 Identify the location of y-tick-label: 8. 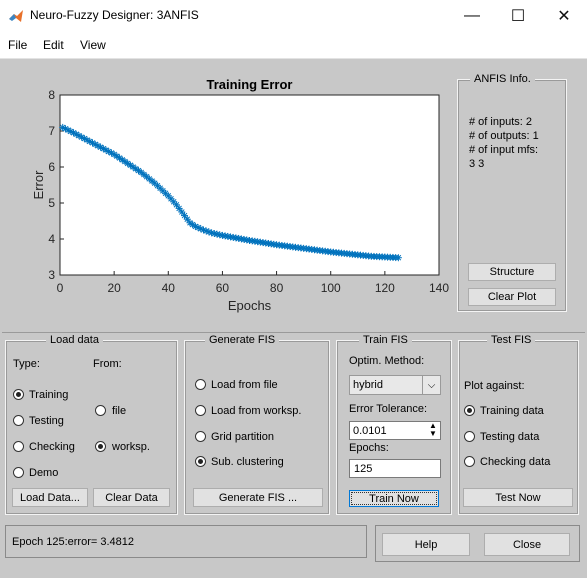
(51, 95).